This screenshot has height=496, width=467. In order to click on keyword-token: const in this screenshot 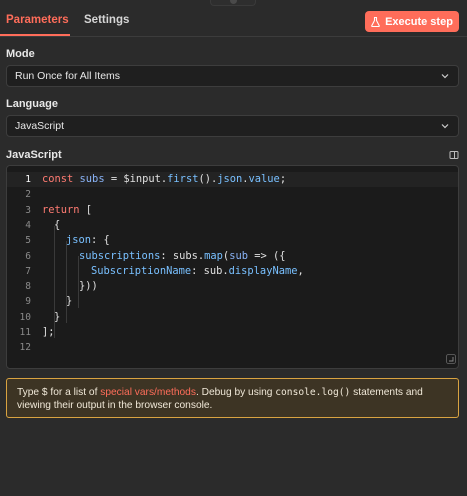, I will do `click(58, 179)`.